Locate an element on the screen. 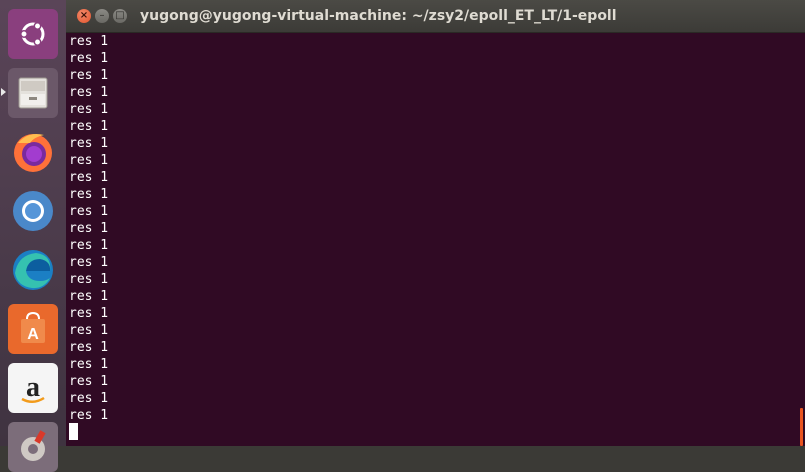  close-button: × is located at coordinates (84, 16).